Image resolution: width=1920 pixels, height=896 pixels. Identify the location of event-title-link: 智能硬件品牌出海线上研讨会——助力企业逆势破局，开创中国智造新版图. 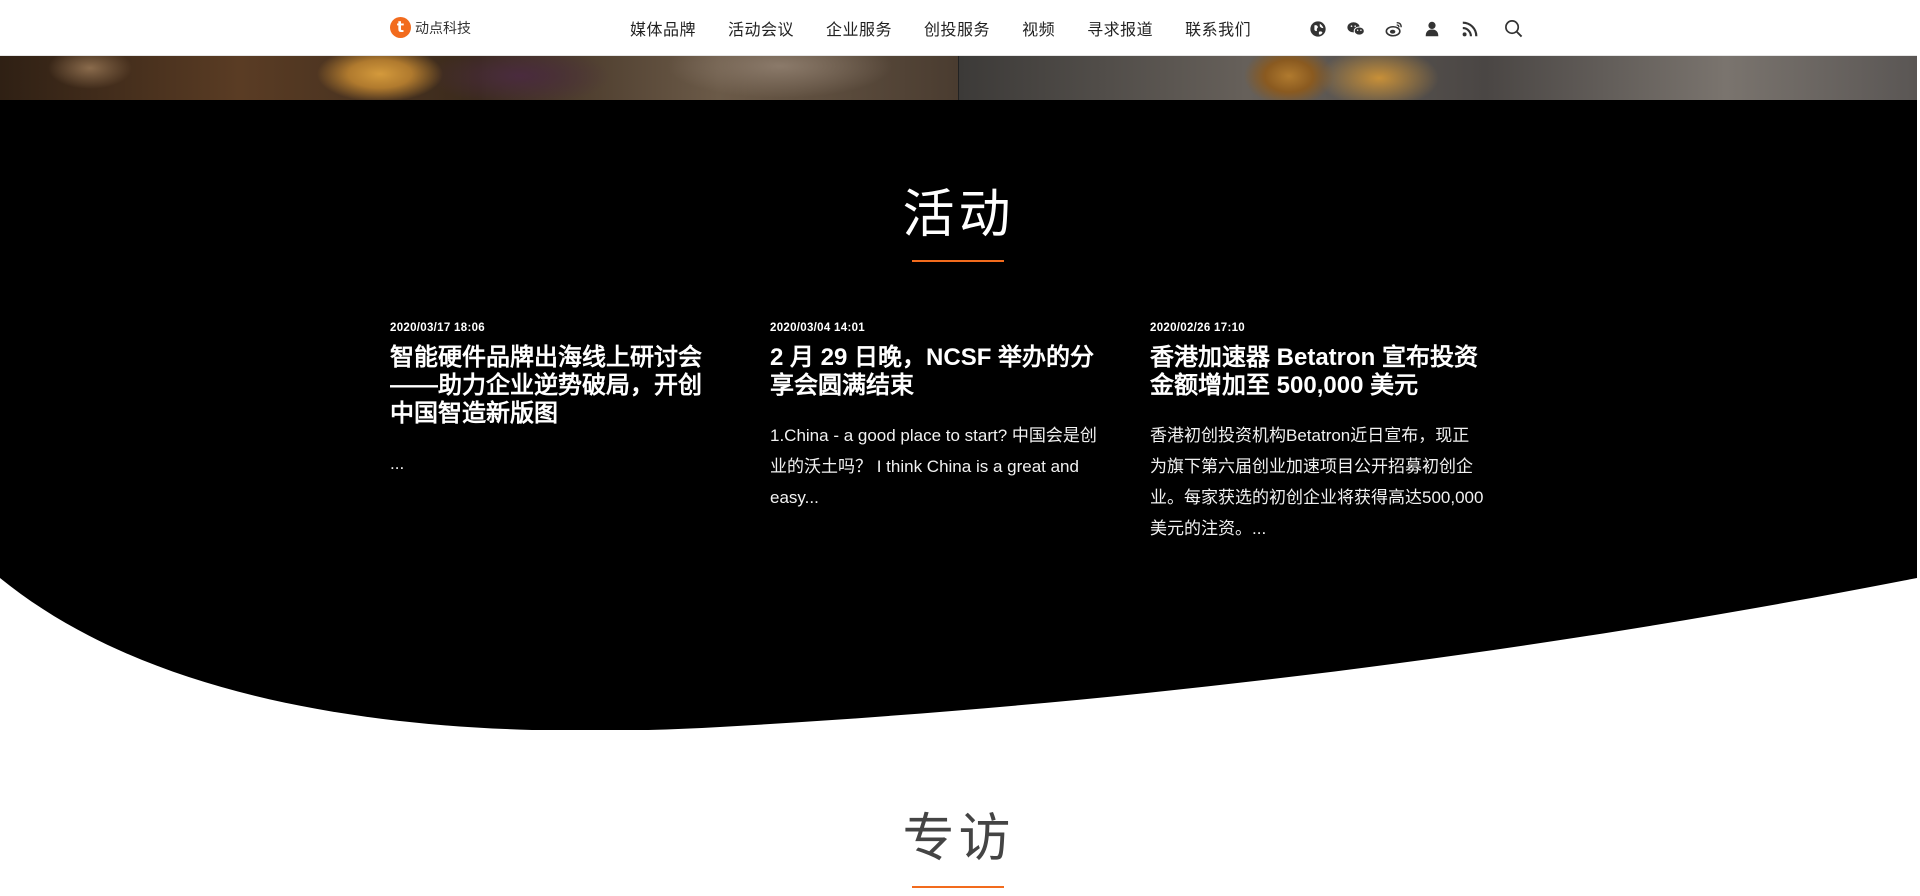
(557, 386).